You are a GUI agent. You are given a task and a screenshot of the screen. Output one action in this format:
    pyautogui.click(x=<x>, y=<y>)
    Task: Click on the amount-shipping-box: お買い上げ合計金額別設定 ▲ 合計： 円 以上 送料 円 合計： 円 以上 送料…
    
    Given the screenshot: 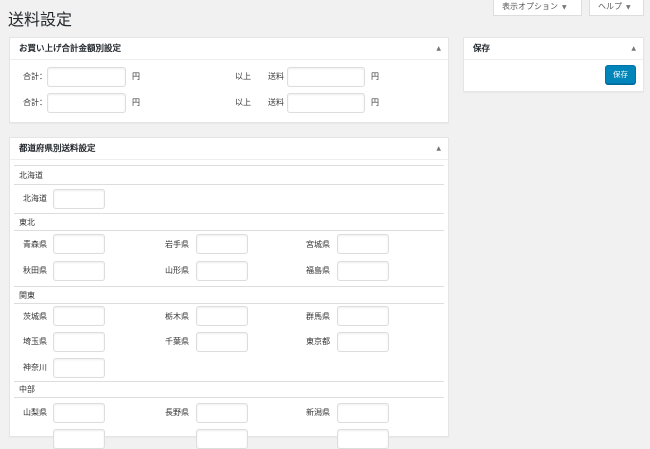 What is the action you would take?
    pyautogui.click(x=229, y=80)
    